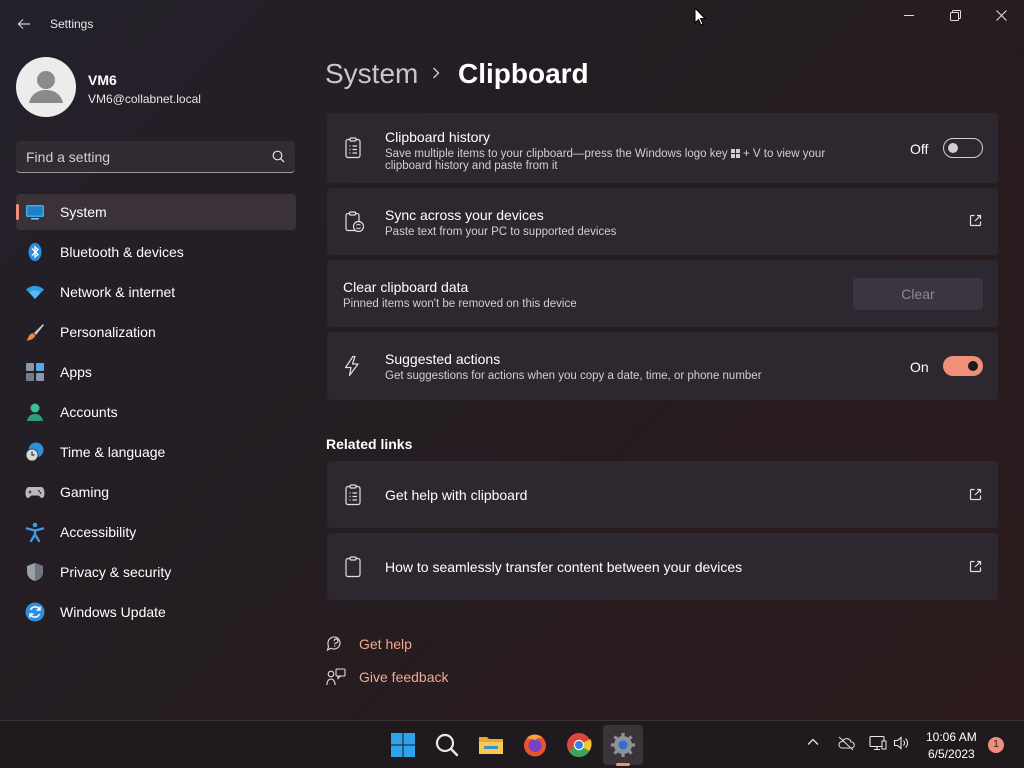 The width and height of the screenshot is (1024, 768). I want to click on close-button, so click(1001, 16).